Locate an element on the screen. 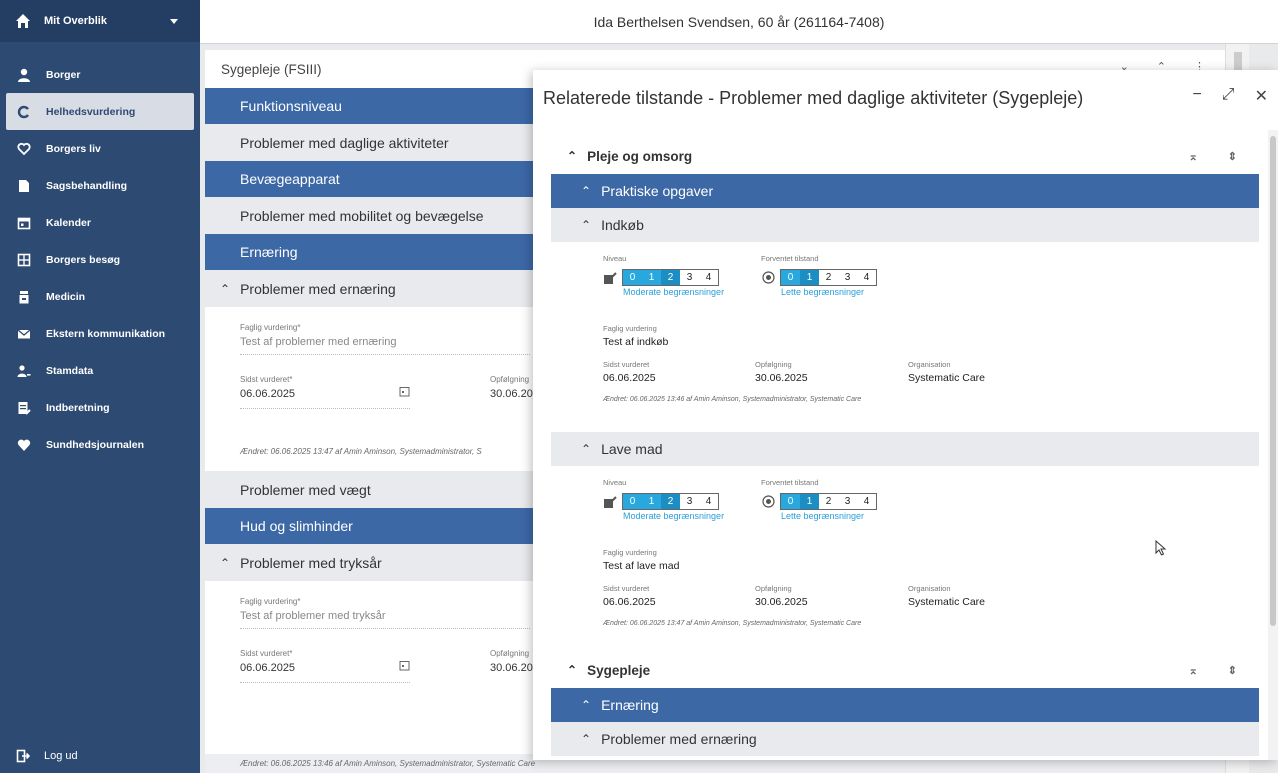 The width and height of the screenshot is (1278, 773). minimize-icon: − is located at coordinates (1196, 96).